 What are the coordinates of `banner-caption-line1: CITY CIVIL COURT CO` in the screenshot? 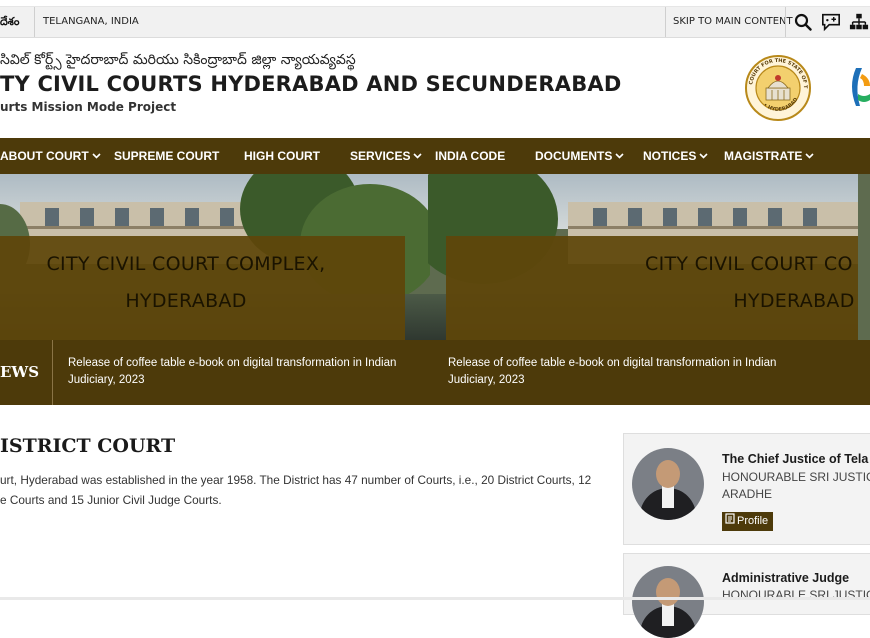 It's located at (749, 264).